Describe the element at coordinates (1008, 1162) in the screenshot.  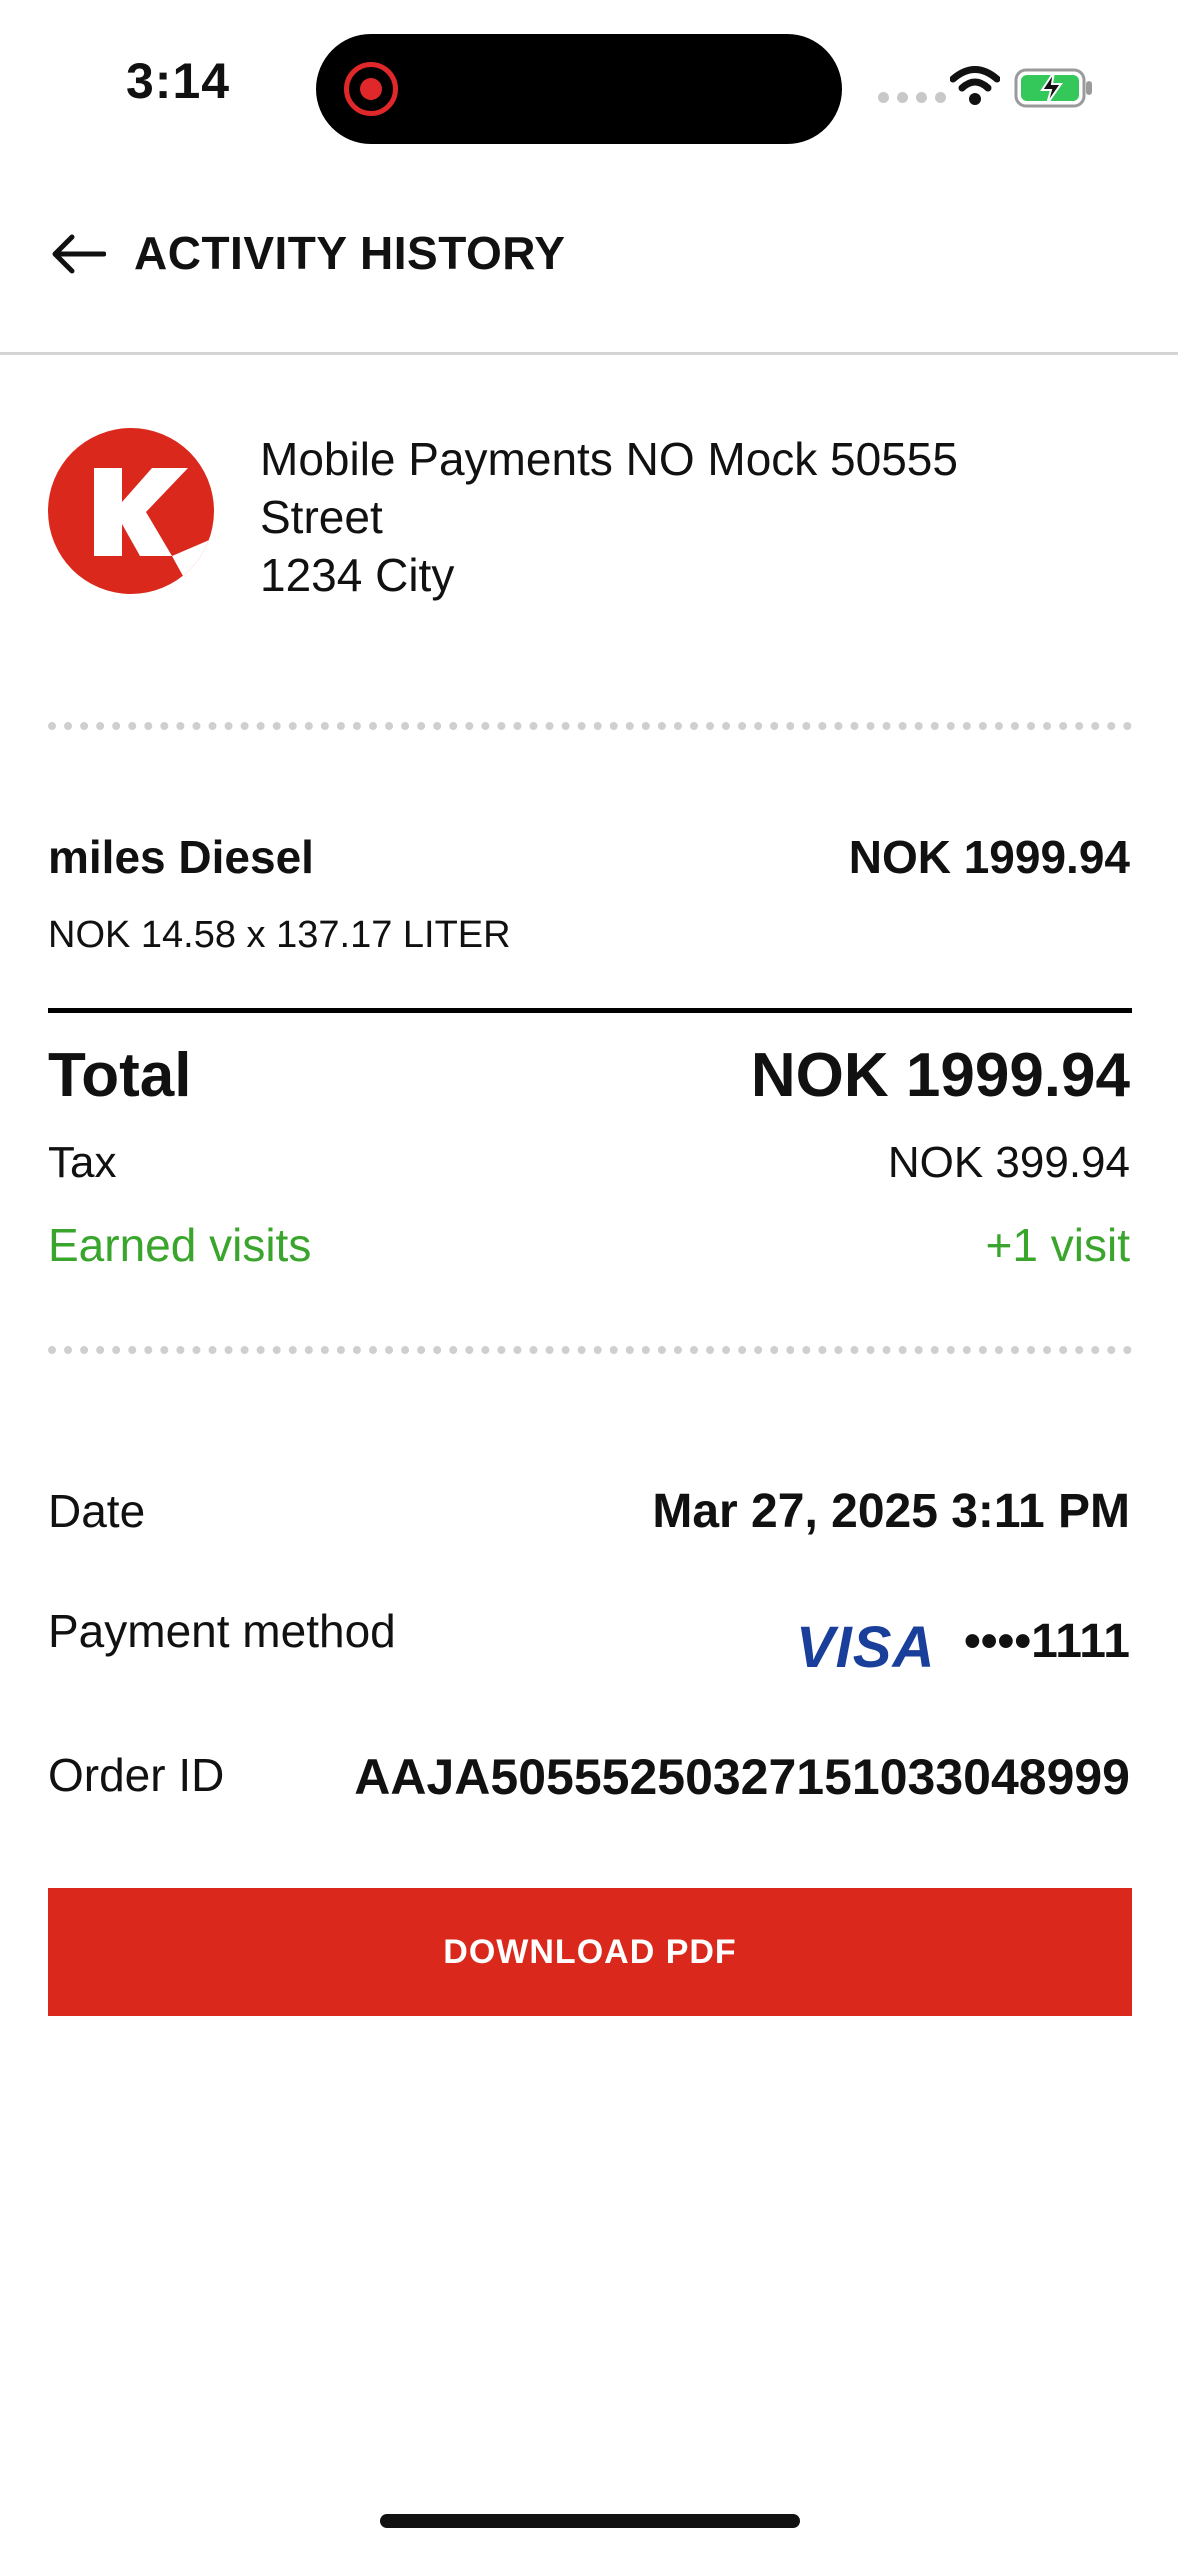
I see `tax-value: NOK 399.94` at that location.